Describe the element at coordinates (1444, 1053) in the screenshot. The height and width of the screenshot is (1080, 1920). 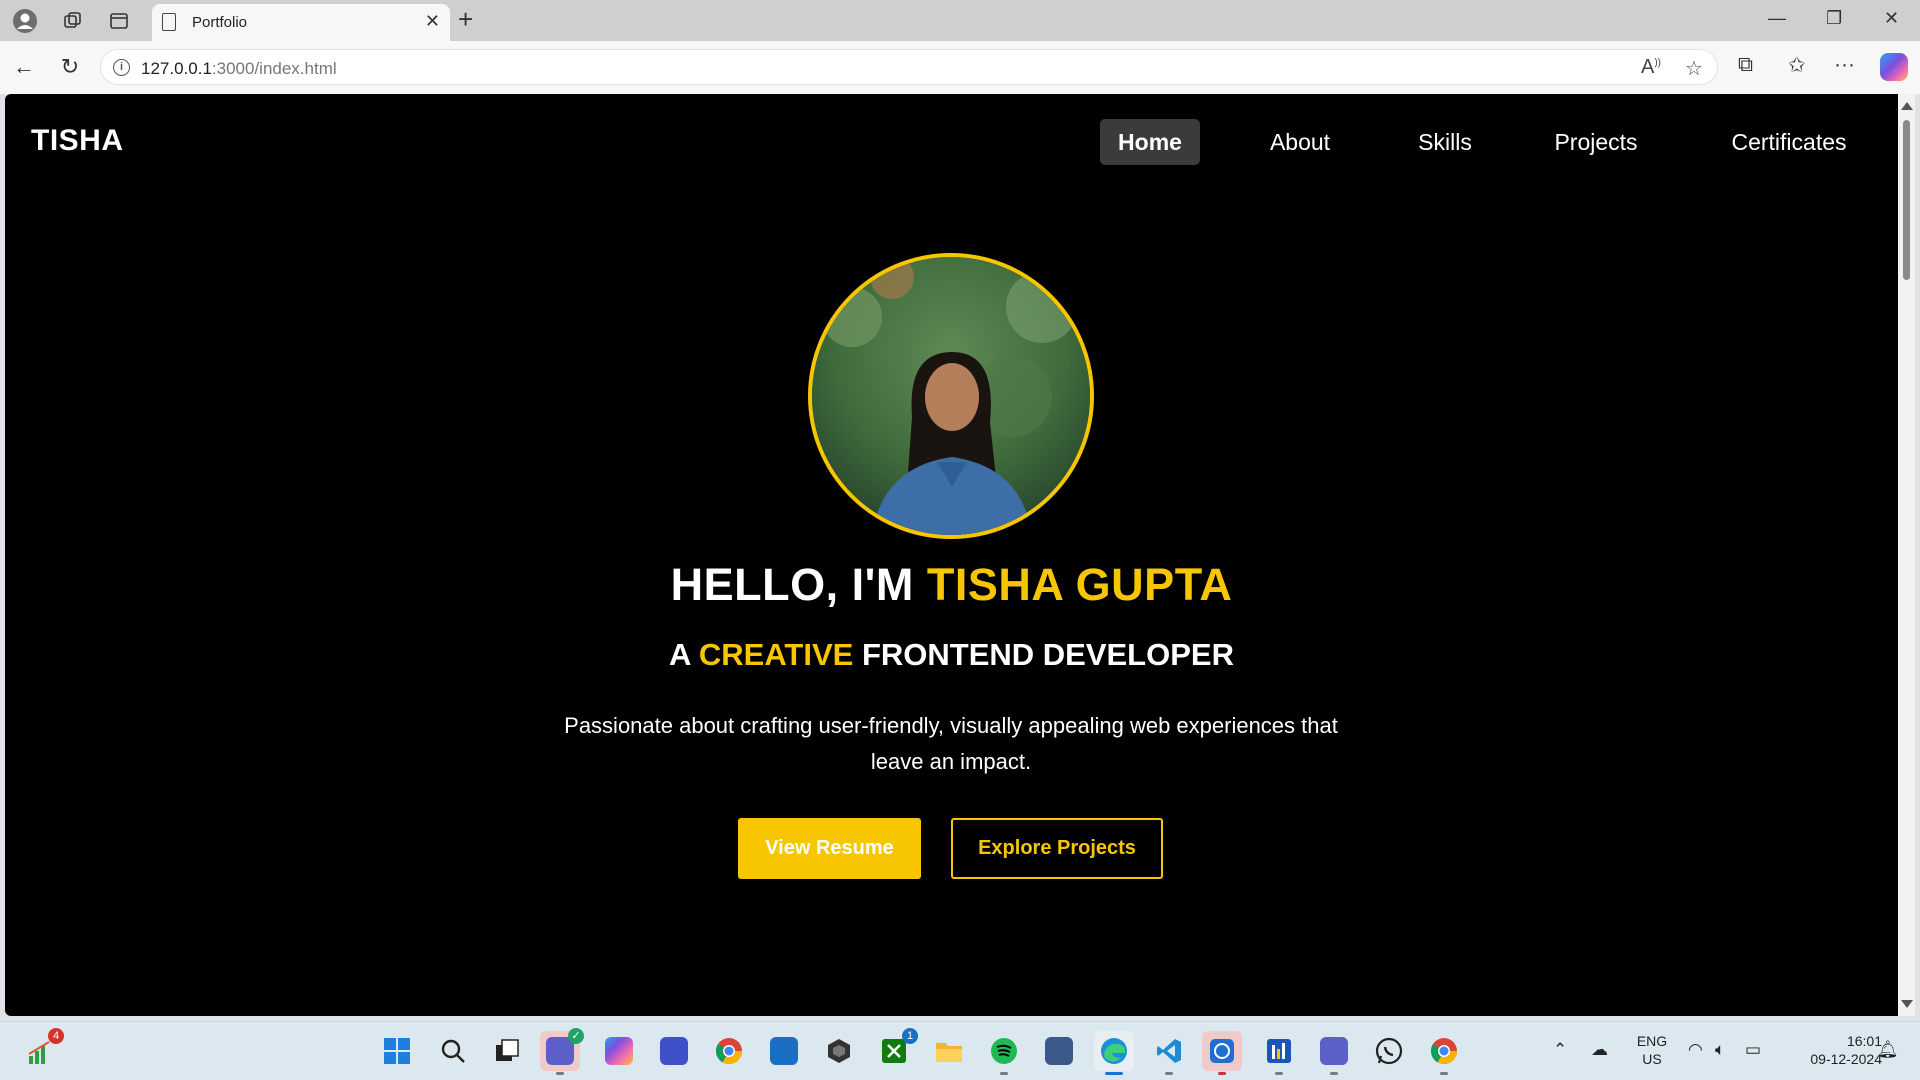
I see `chrome-profile-icon` at that location.